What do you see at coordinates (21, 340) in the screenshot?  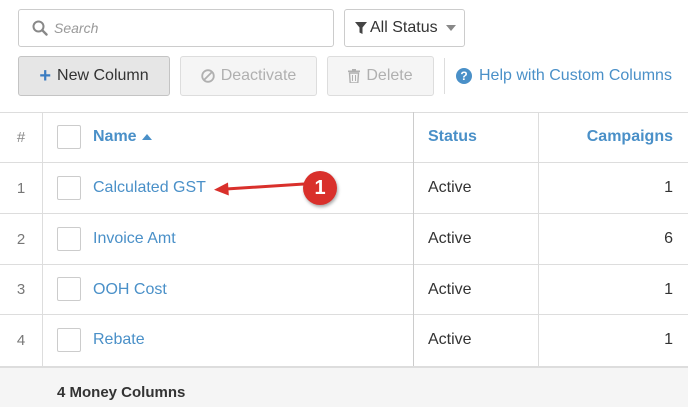 I see `row-number: 4` at bounding box center [21, 340].